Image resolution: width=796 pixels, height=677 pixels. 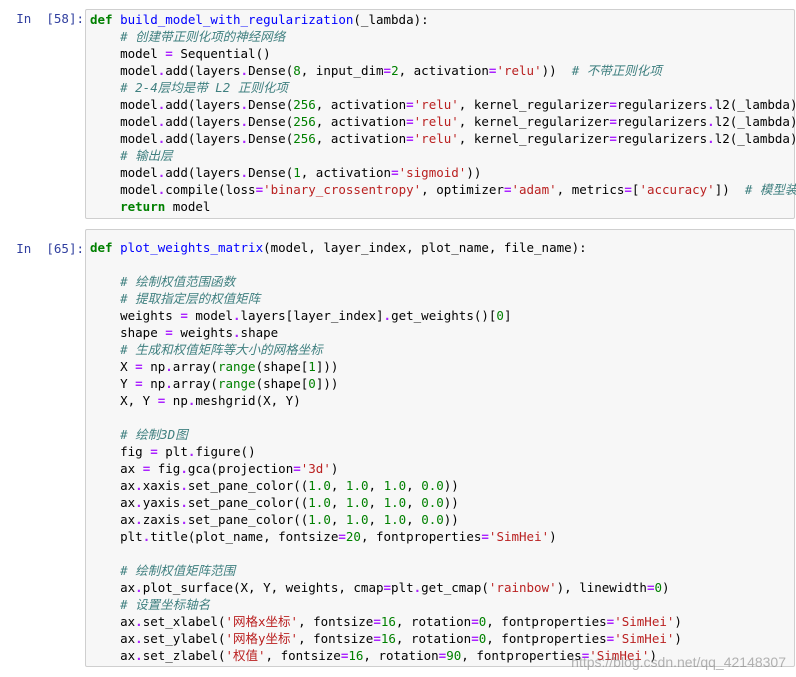 What do you see at coordinates (262, 621) in the screenshot?
I see `code-token: '网格x坐标'` at bounding box center [262, 621].